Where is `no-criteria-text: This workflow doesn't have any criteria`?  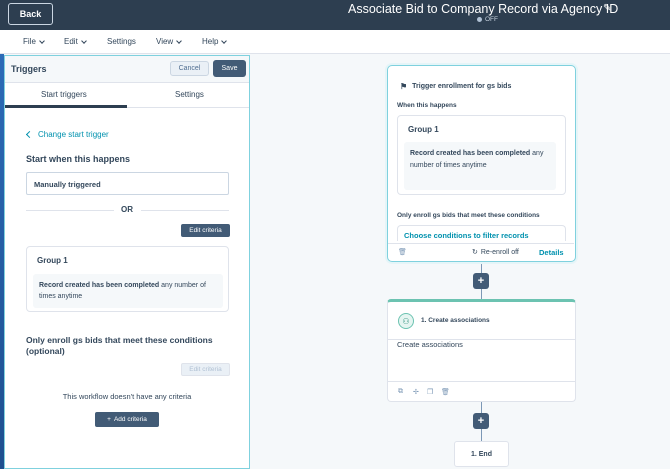 no-criteria-text: This workflow doesn't have any criteria is located at coordinates (127, 396).